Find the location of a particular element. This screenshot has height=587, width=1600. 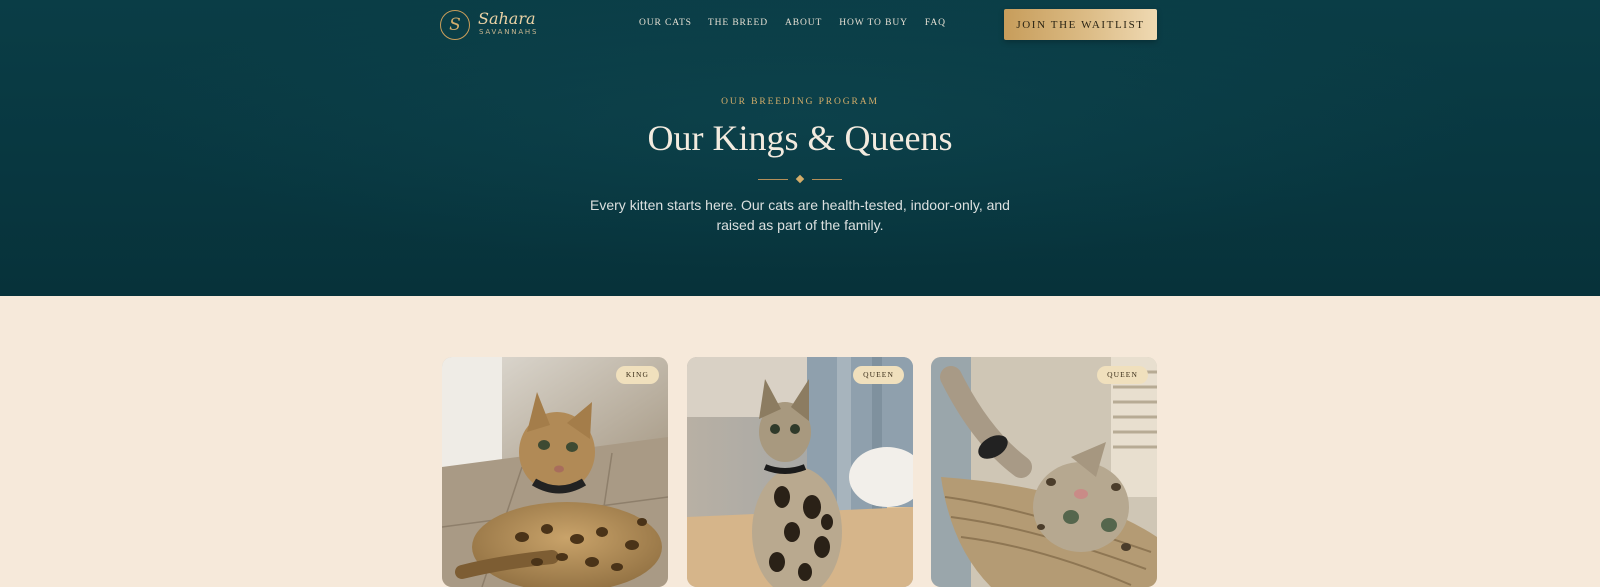

page-title: Our Kings & Queens is located at coordinates (800, 138).